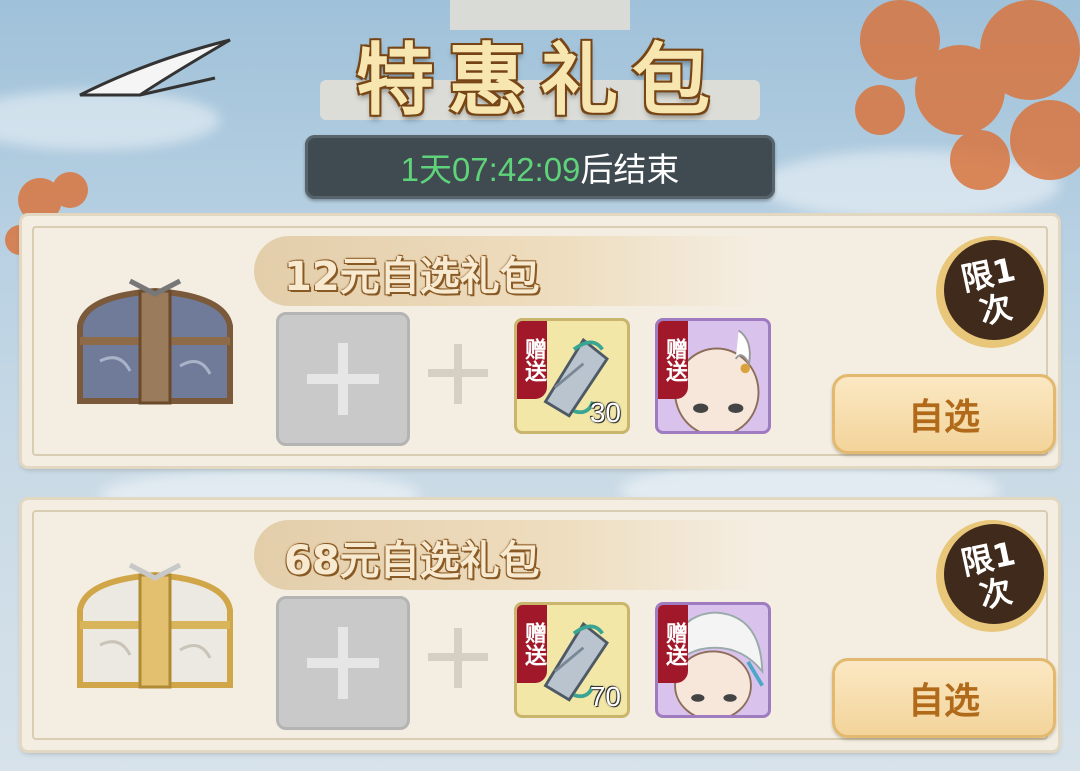 The height and width of the screenshot is (771, 1080). Describe the element at coordinates (412, 561) in the screenshot. I see `pack-name: 68元自选礼包` at that location.